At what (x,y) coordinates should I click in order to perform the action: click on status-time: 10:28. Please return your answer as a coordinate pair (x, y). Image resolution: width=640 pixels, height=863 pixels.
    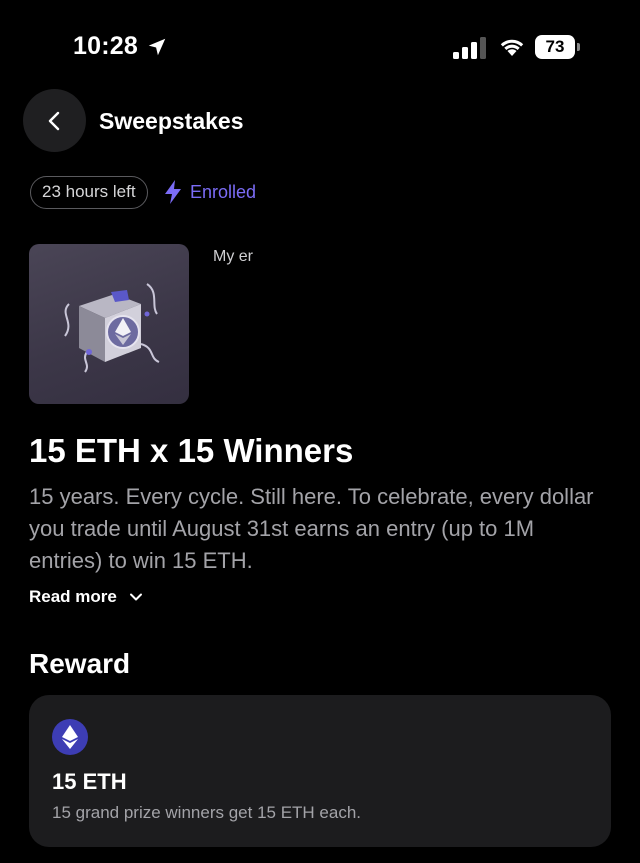
    Looking at the image, I should click on (105, 46).